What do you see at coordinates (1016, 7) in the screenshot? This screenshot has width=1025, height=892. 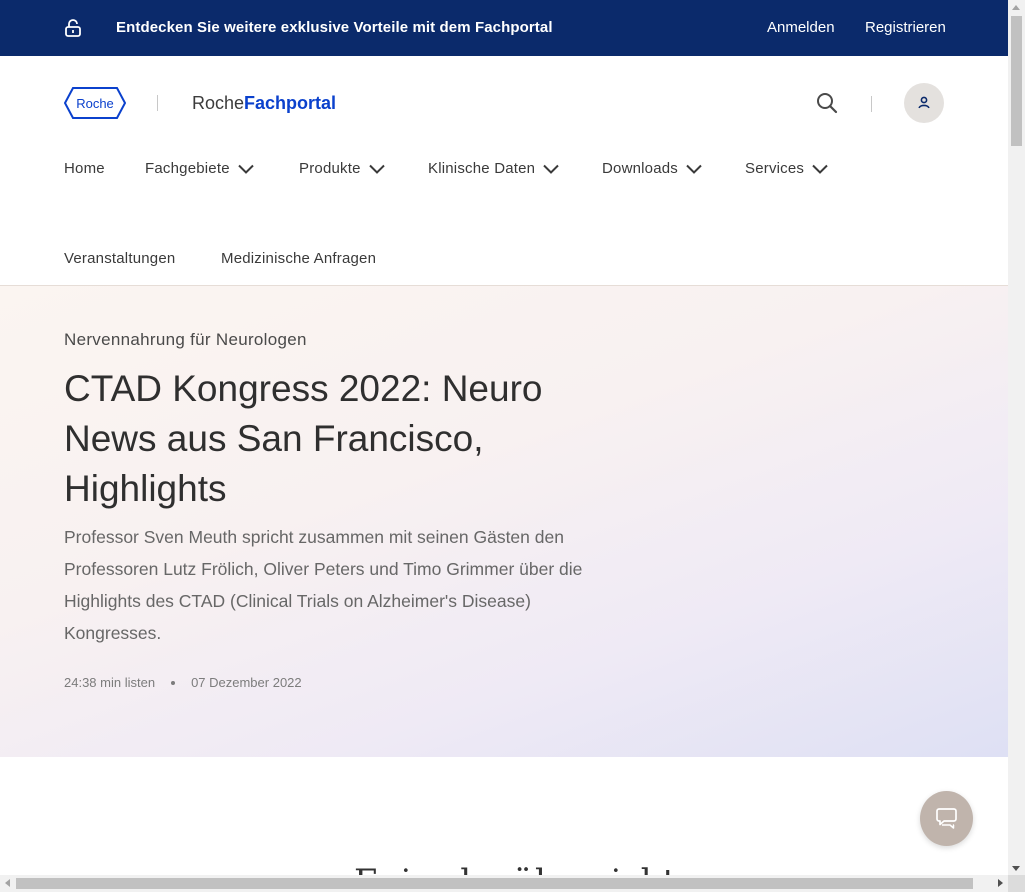 I see `scroll-up-arrow` at bounding box center [1016, 7].